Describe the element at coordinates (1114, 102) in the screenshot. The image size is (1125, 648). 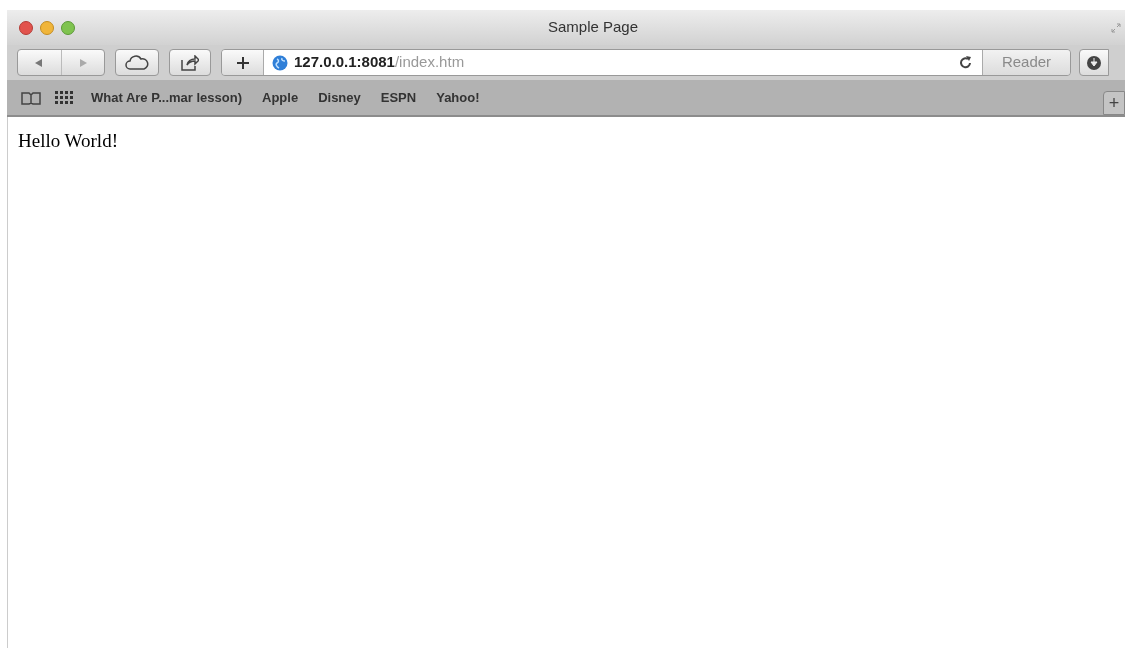
I see `new-tab-button: +` at that location.